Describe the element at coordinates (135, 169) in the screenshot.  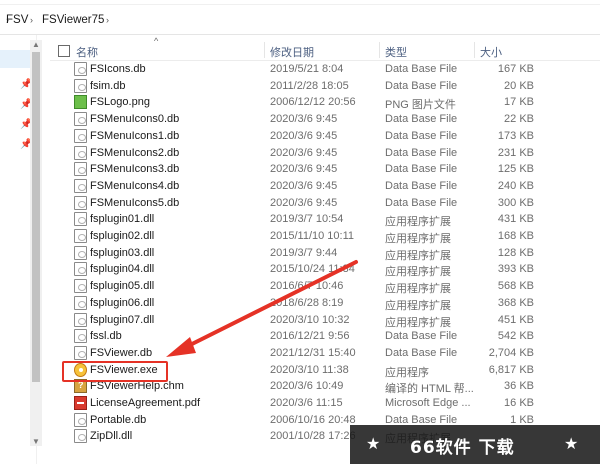
I see `file-name: FSMenuIcons3.db` at that location.